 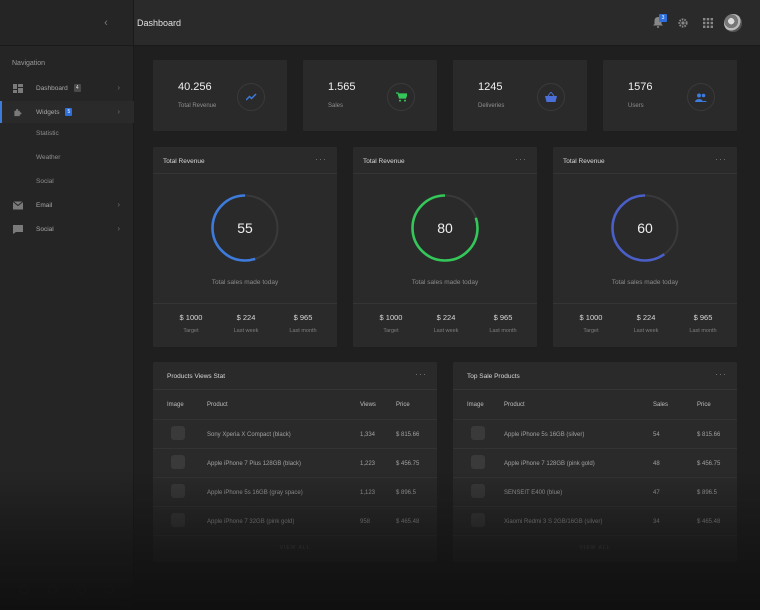 What do you see at coordinates (45, 181) in the screenshot?
I see `sidebar-subitem-social: Social` at bounding box center [45, 181].